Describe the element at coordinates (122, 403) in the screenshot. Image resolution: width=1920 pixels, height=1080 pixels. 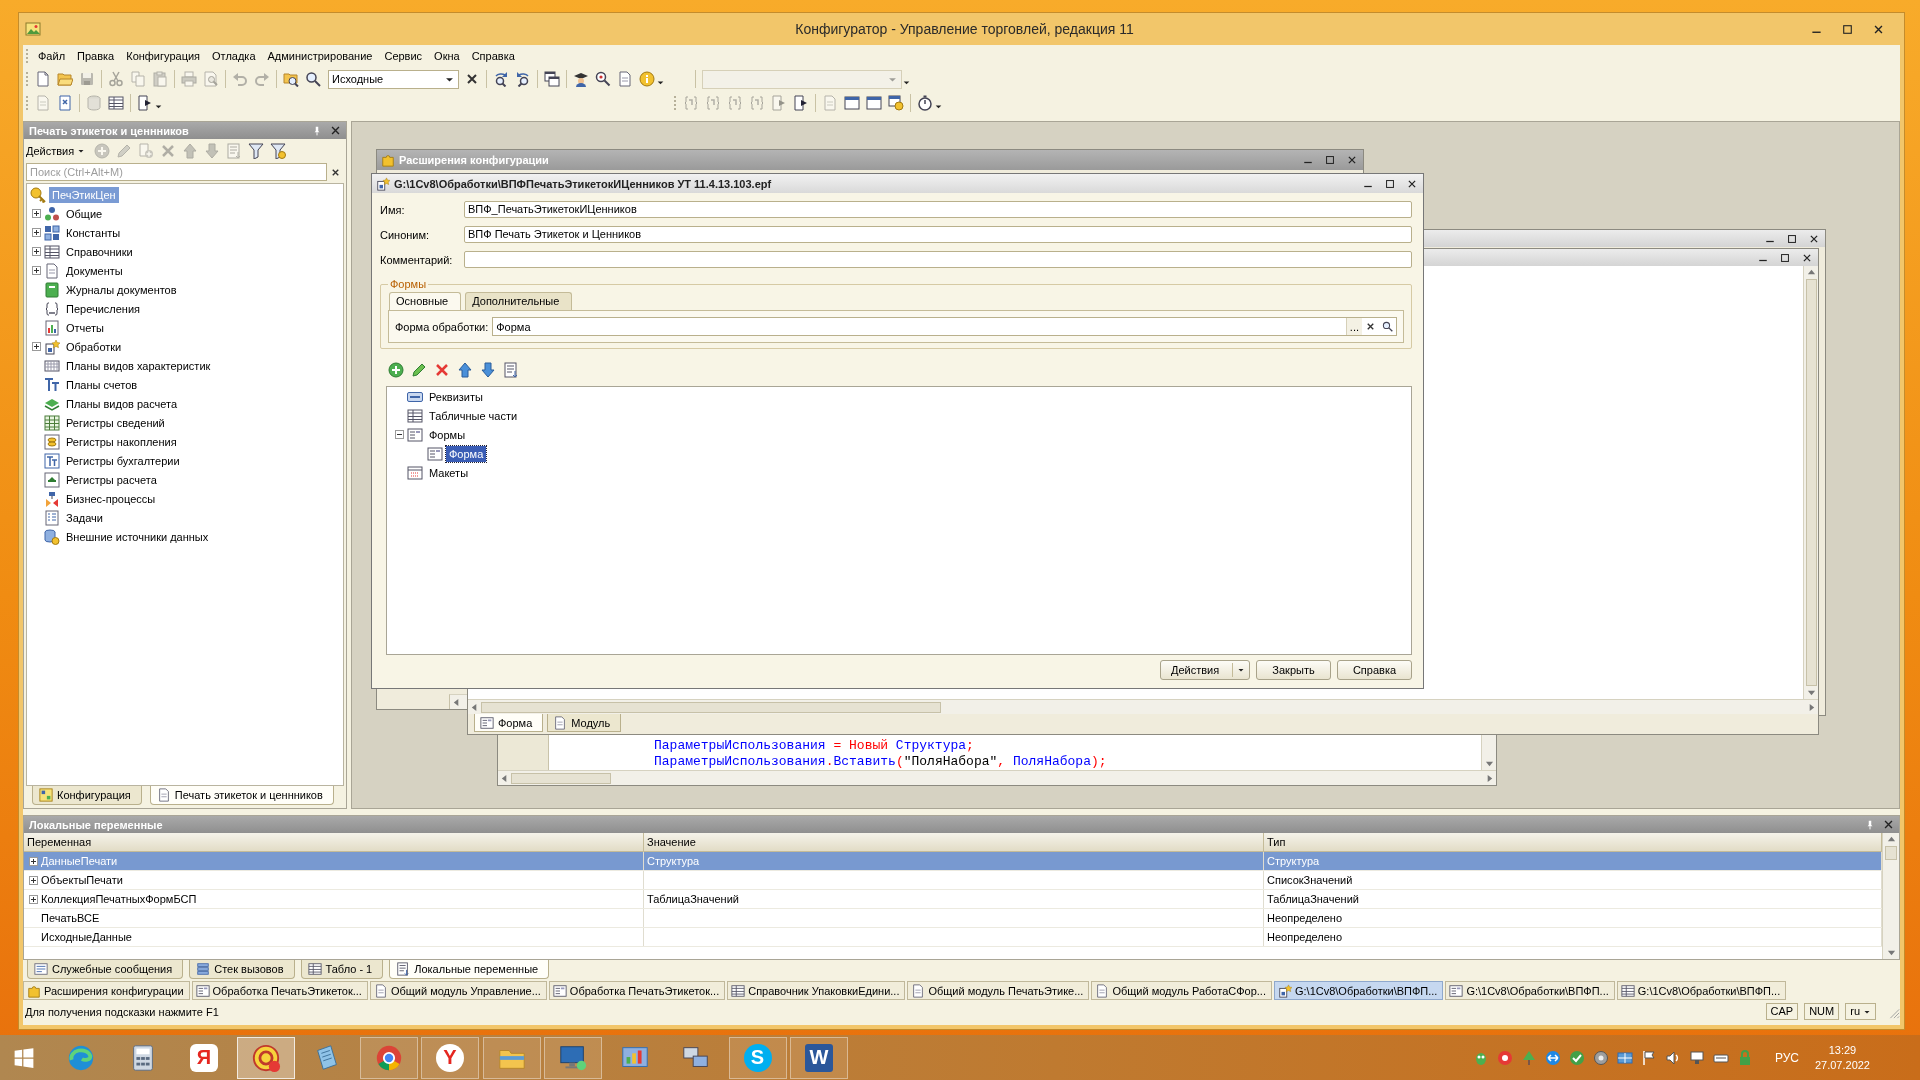
I see `tree-item: Планы видов расчета` at that location.